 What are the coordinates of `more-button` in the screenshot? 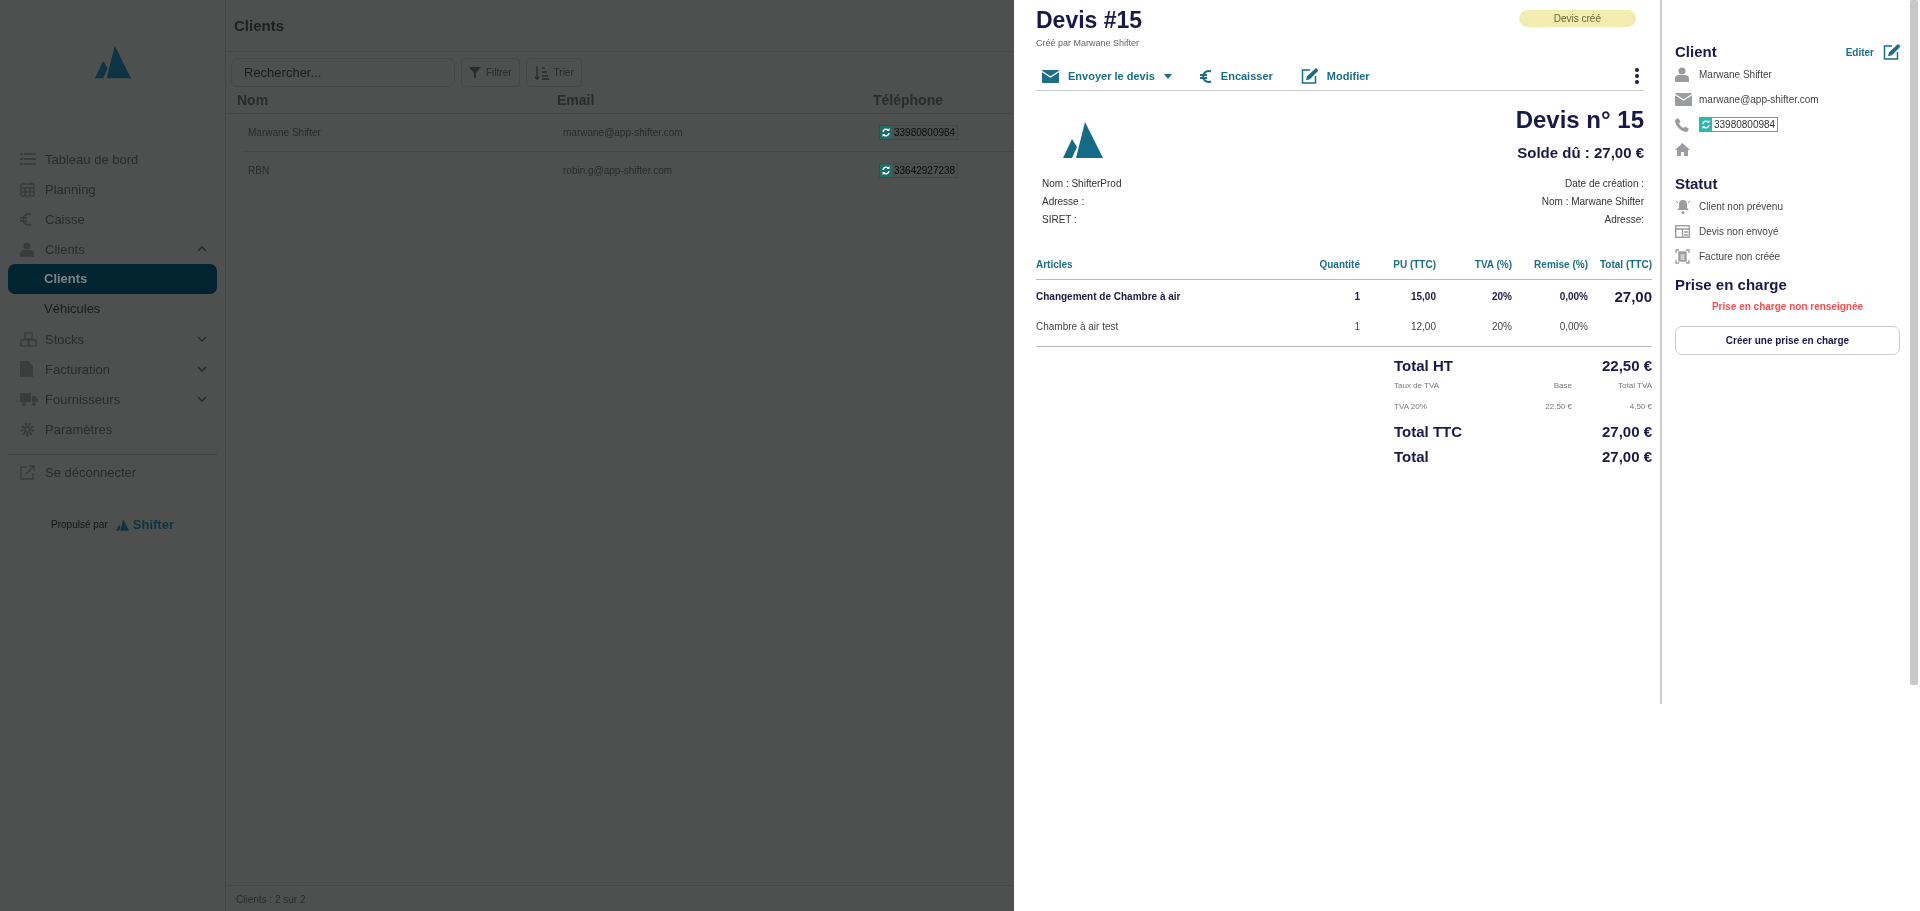 It's located at (1637, 76).